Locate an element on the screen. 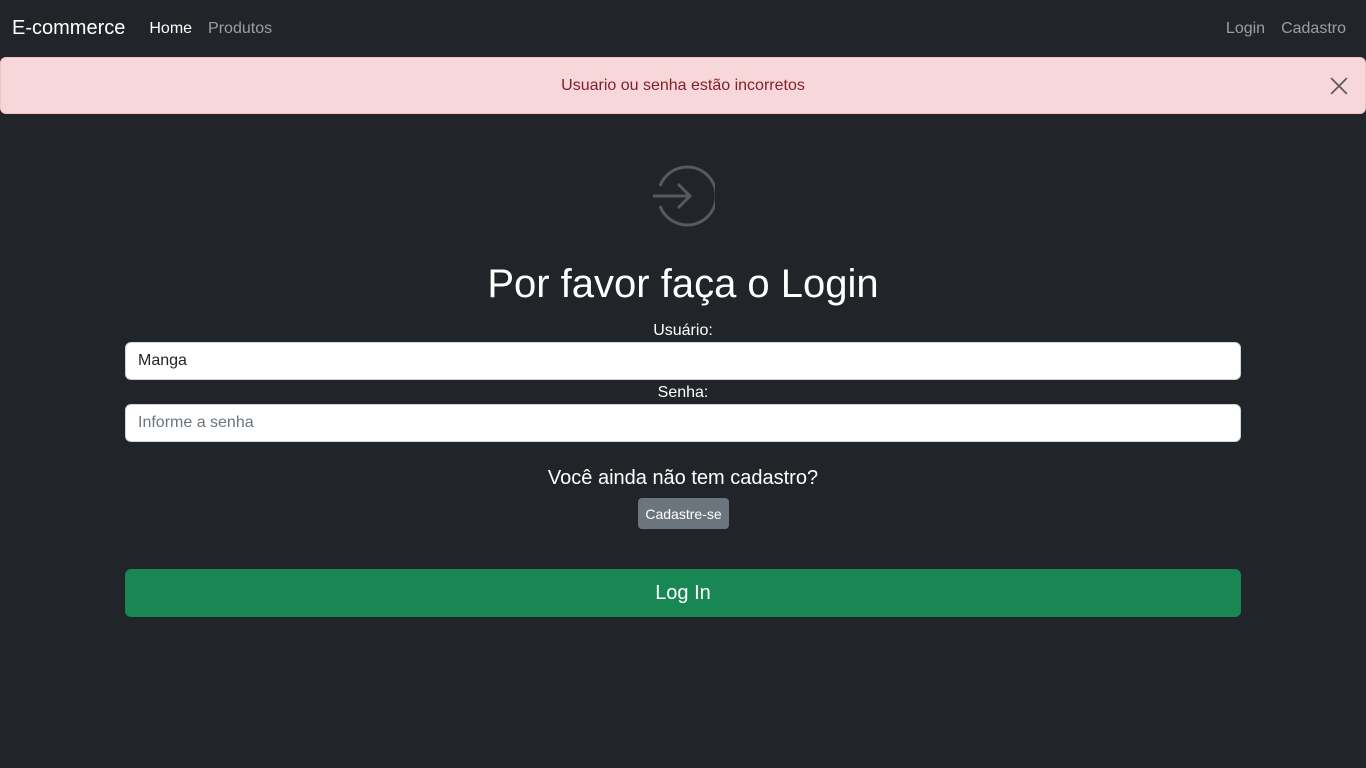  nav-link-login: Login is located at coordinates (1245, 29).